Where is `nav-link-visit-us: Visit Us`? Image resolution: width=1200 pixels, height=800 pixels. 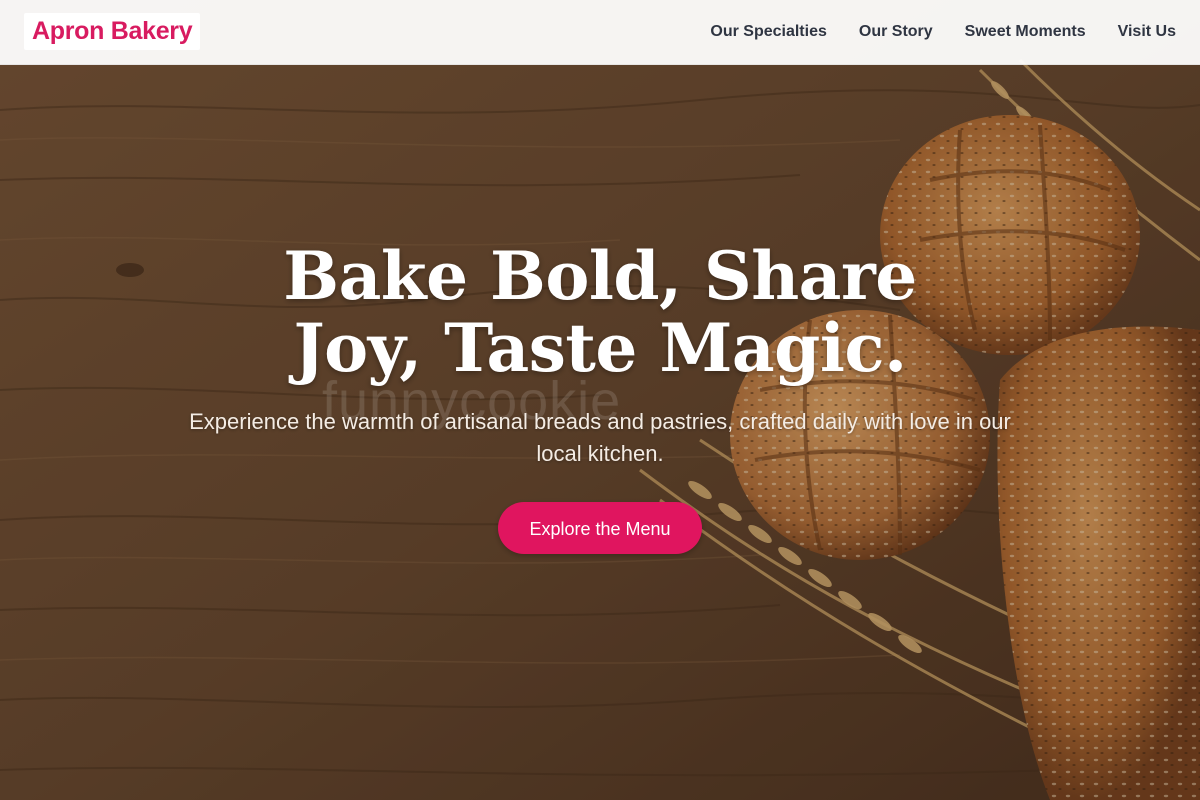 nav-link-visit-us: Visit Us is located at coordinates (1147, 32).